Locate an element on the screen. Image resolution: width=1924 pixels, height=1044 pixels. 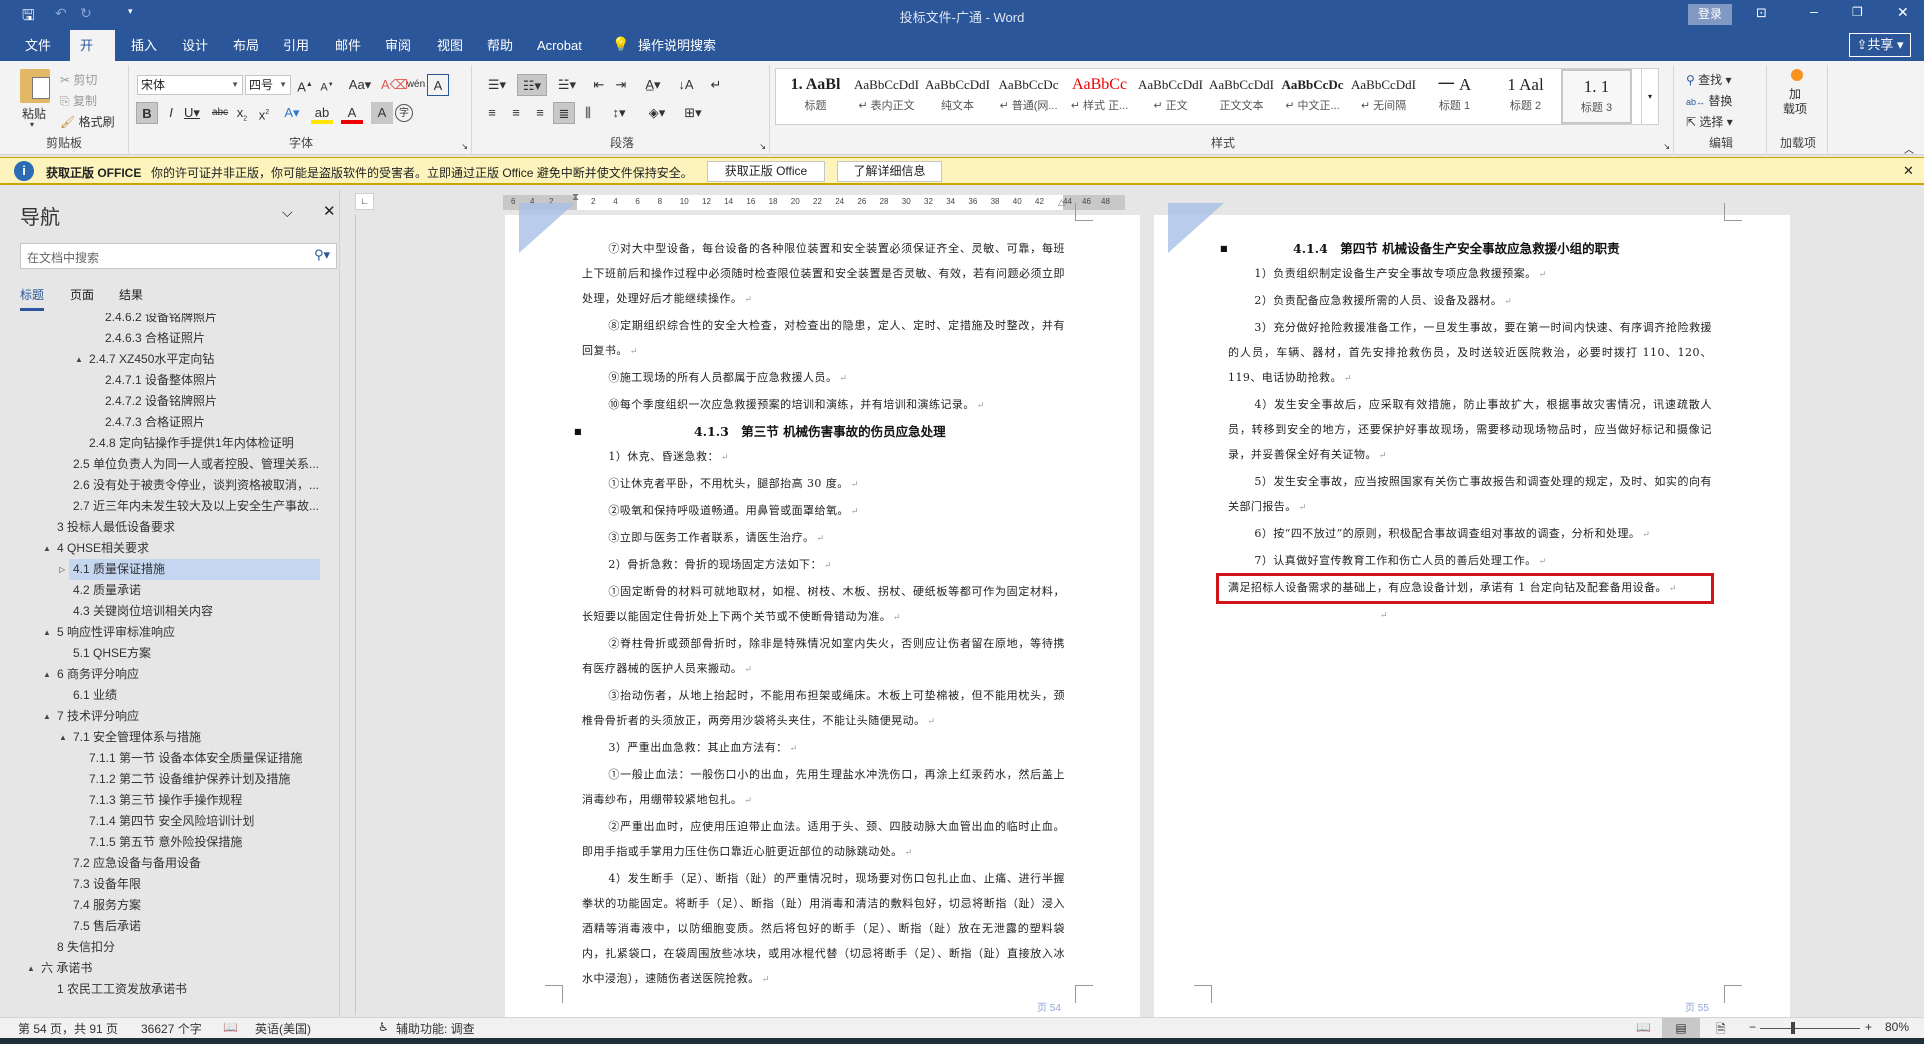
paragraph: ①让休克者平卧，不用枕头，腿部抬高 30 度。 ↵ is located at coordinates (823, 484).